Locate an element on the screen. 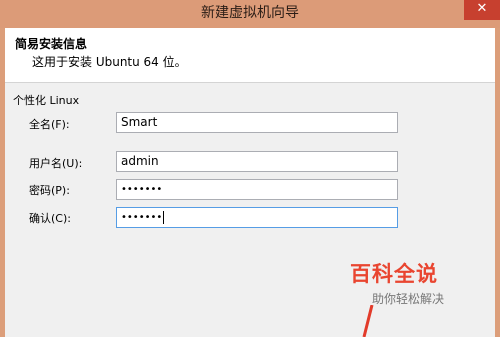 The width and height of the screenshot is (500, 337). password-field: ••••••• is located at coordinates (257, 189).